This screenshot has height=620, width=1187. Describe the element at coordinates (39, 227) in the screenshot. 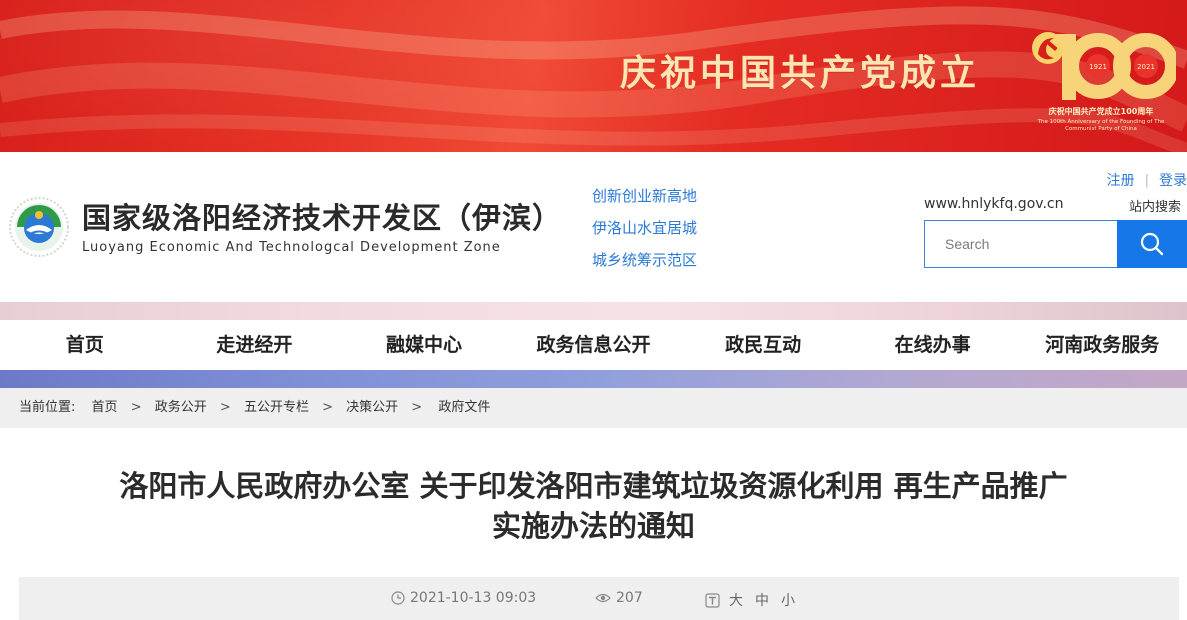

I see `zone-logo-icon` at that location.